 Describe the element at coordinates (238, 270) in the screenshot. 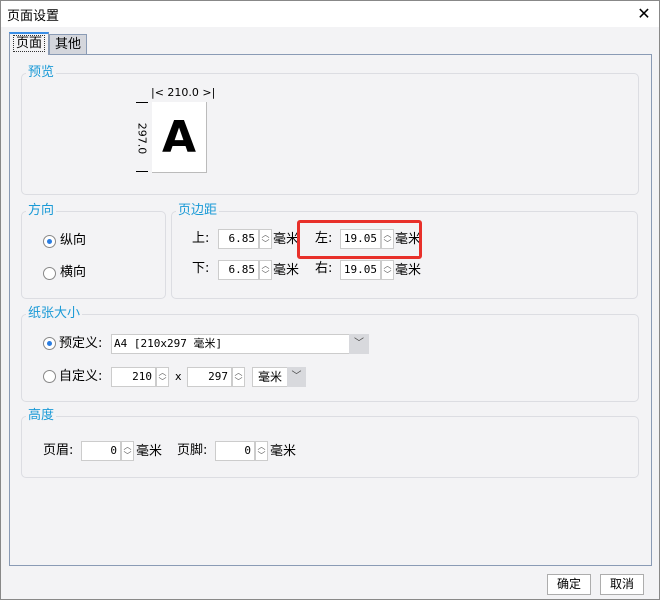

I see `bottom-margin-input: 6.85` at that location.